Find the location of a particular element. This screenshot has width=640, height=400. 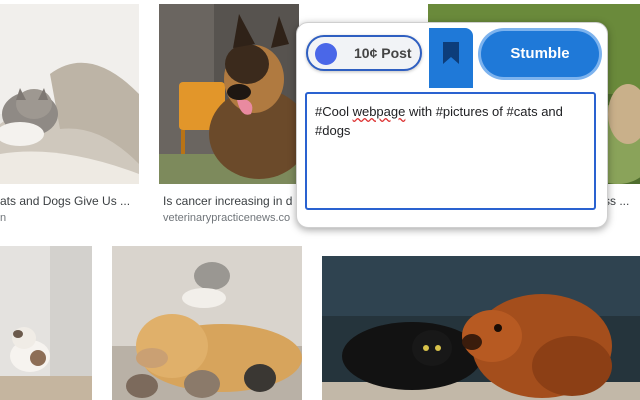

bookmark-icon is located at coordinates (451, 53).